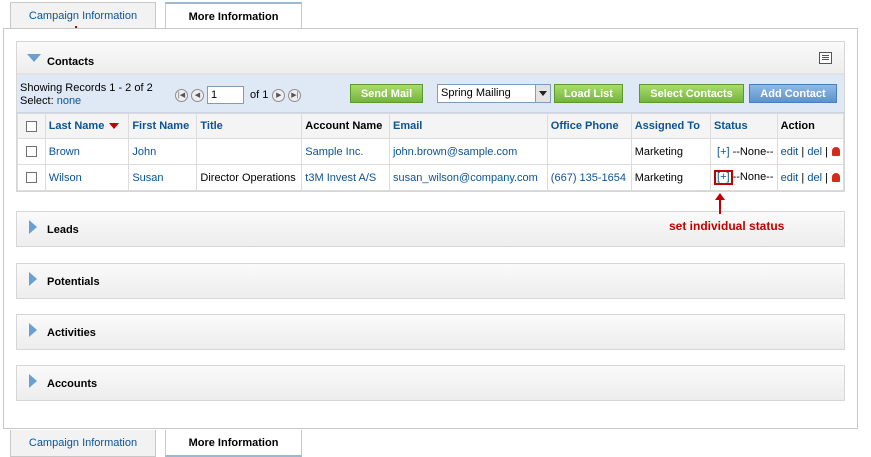 The image size is (871, 457). I want to click on panel-title: Accounts, so click(72, 384).